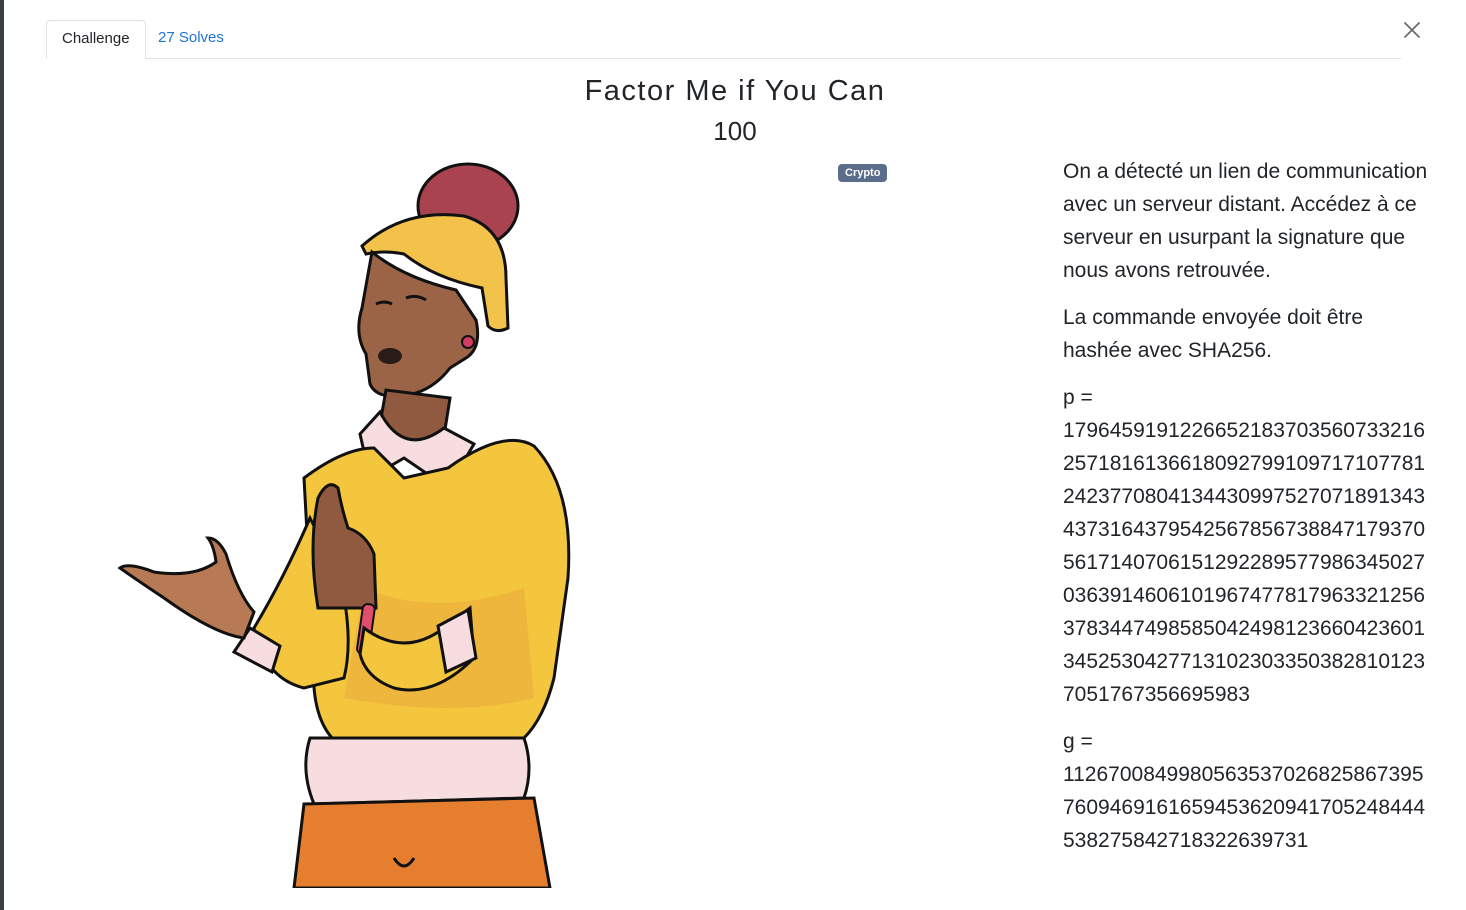 The height and width of the screenshot is (910, 1466). I want to click on tab-challenge: Challenge, so click(96, 39).